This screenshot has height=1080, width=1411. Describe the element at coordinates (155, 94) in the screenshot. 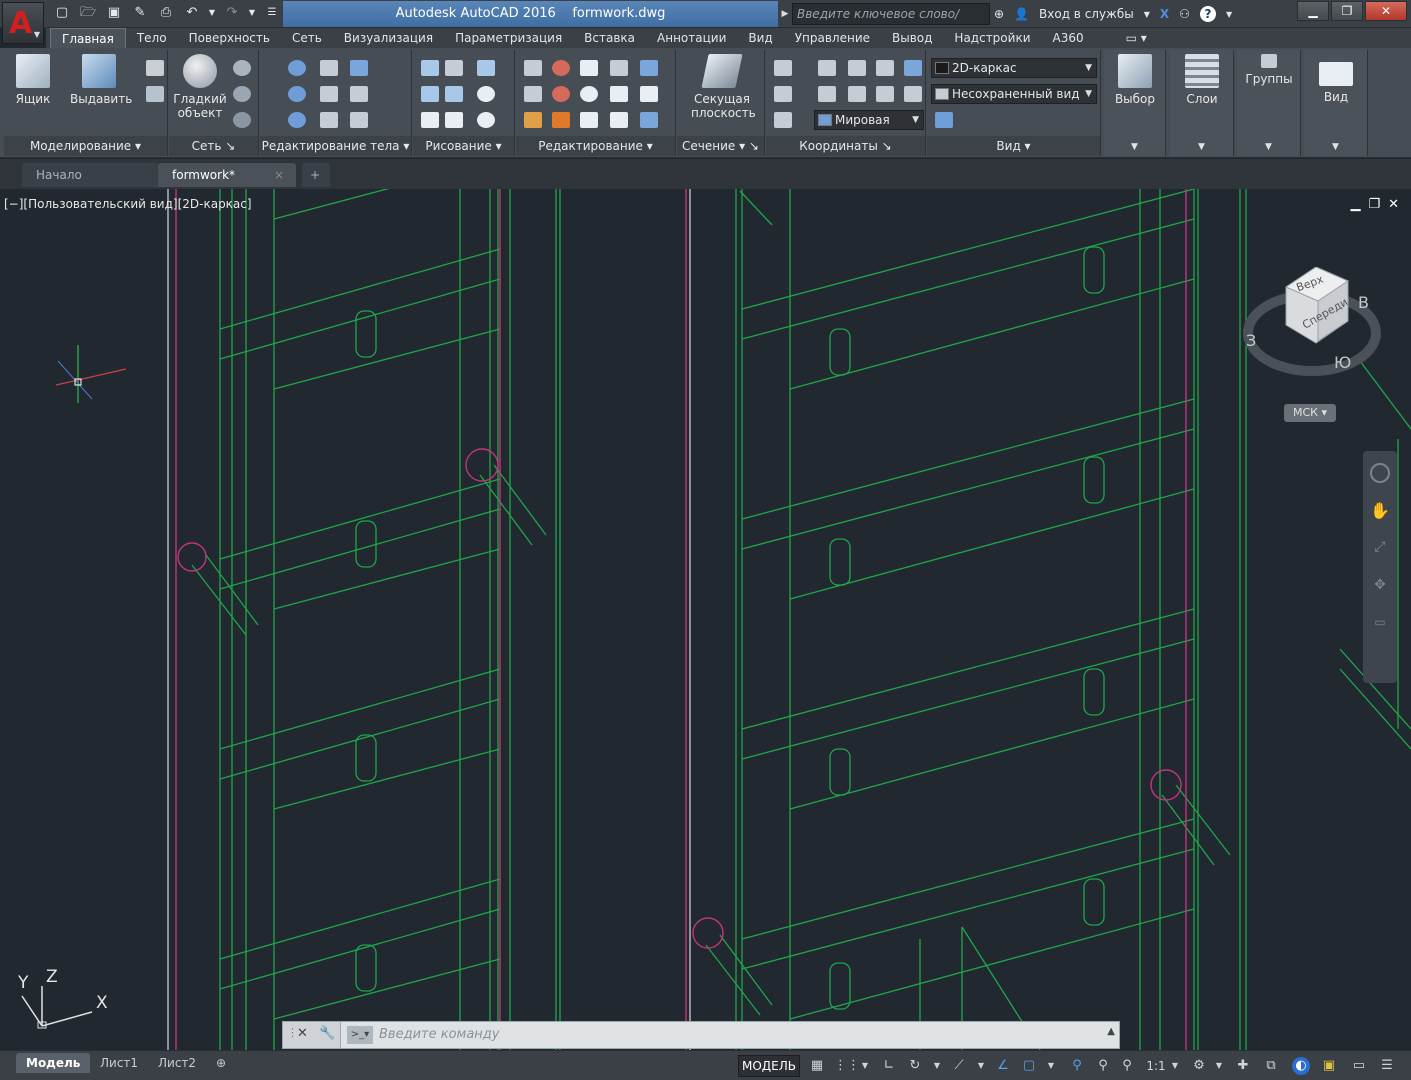

I see `presspull-icon` at that location.